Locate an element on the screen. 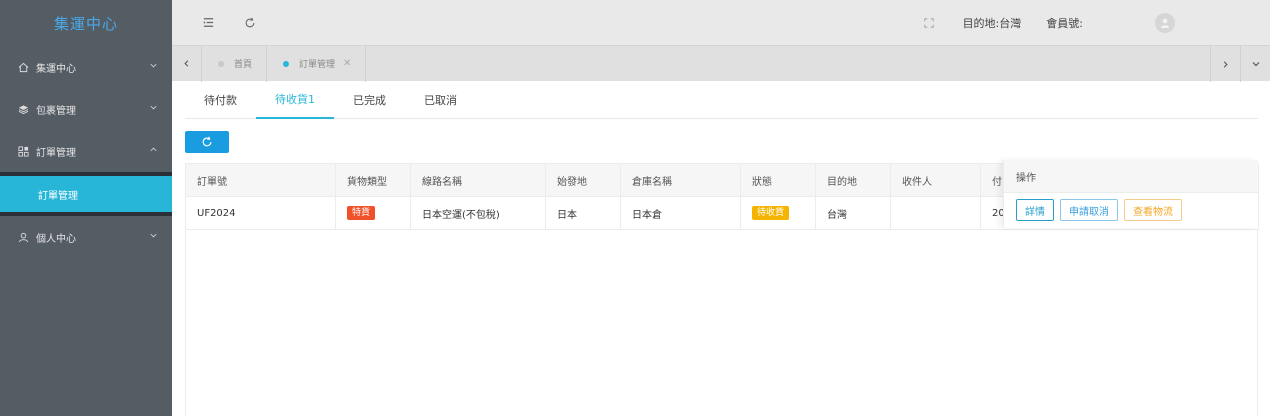 The width and height of the screenshot is (1270, 416). submenu-orders: 訂單管理 is located at coordinates (86, 194).